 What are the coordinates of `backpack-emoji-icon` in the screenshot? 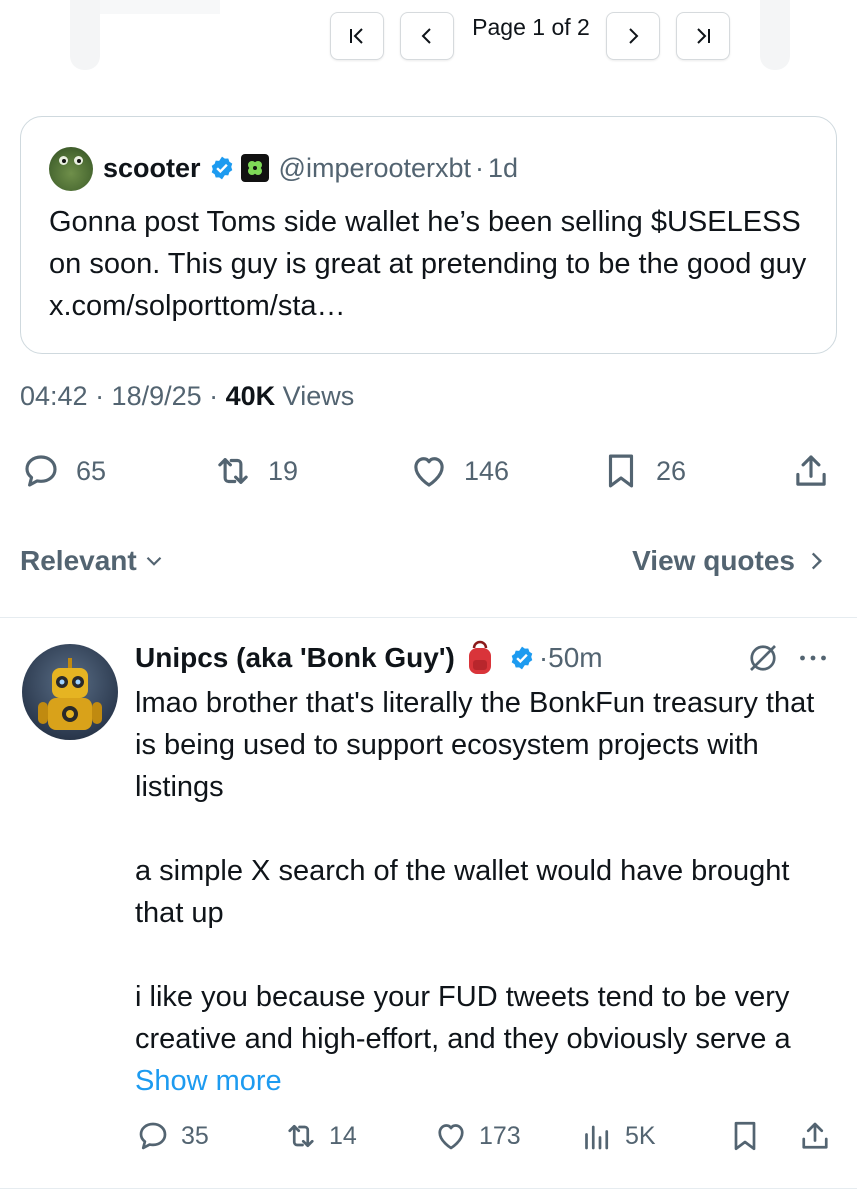 It's located at (480, 658).